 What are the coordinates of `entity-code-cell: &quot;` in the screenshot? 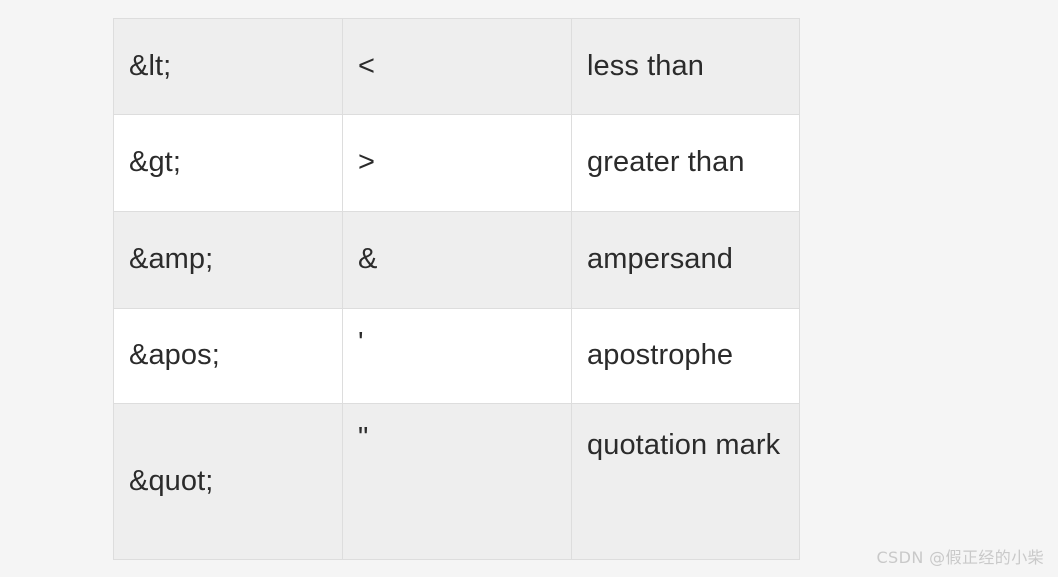 It's located at (228, 481).